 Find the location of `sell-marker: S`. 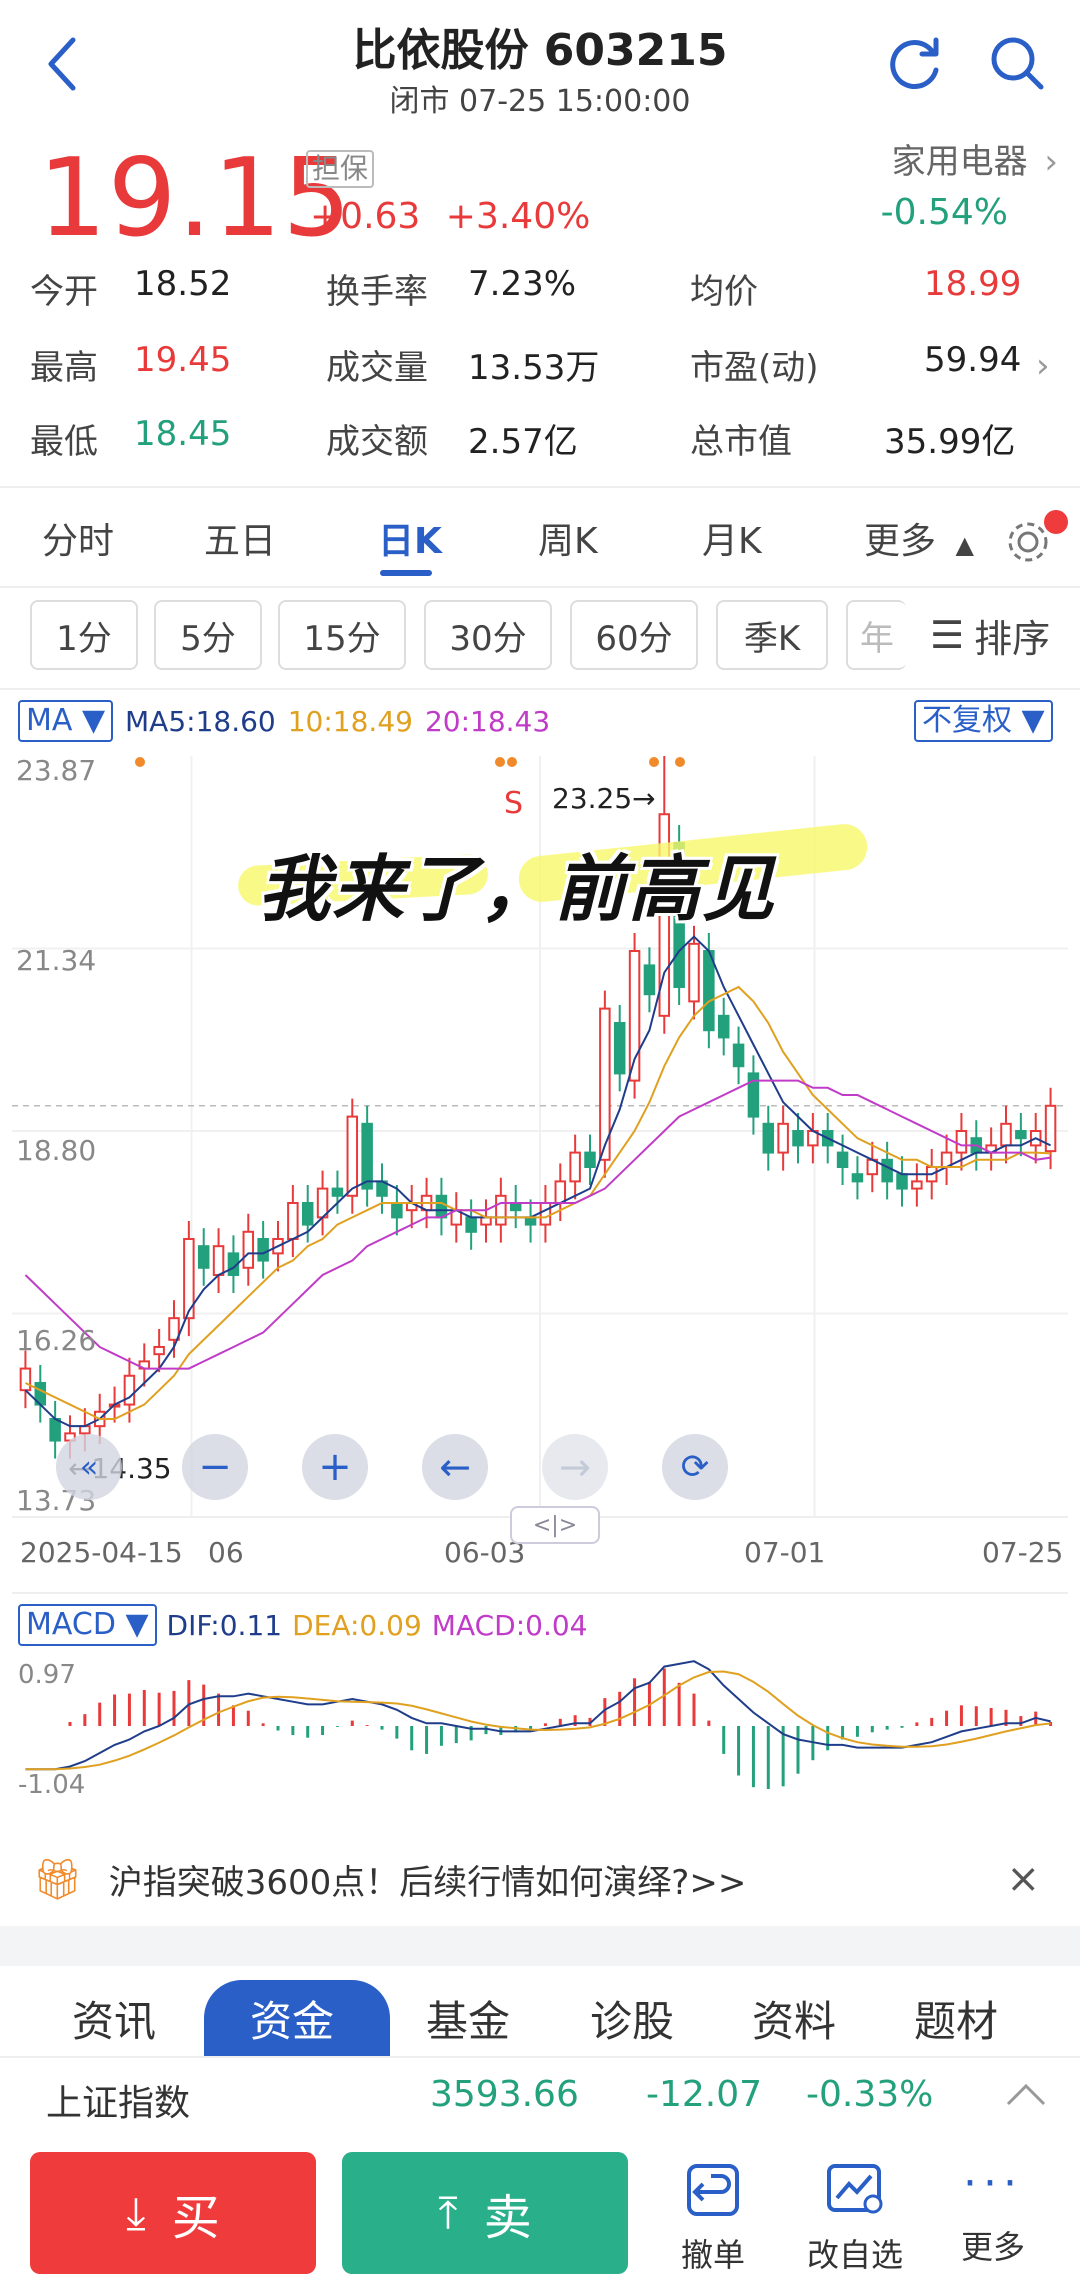

sell-marker: S is located at coordinates (514, 803).